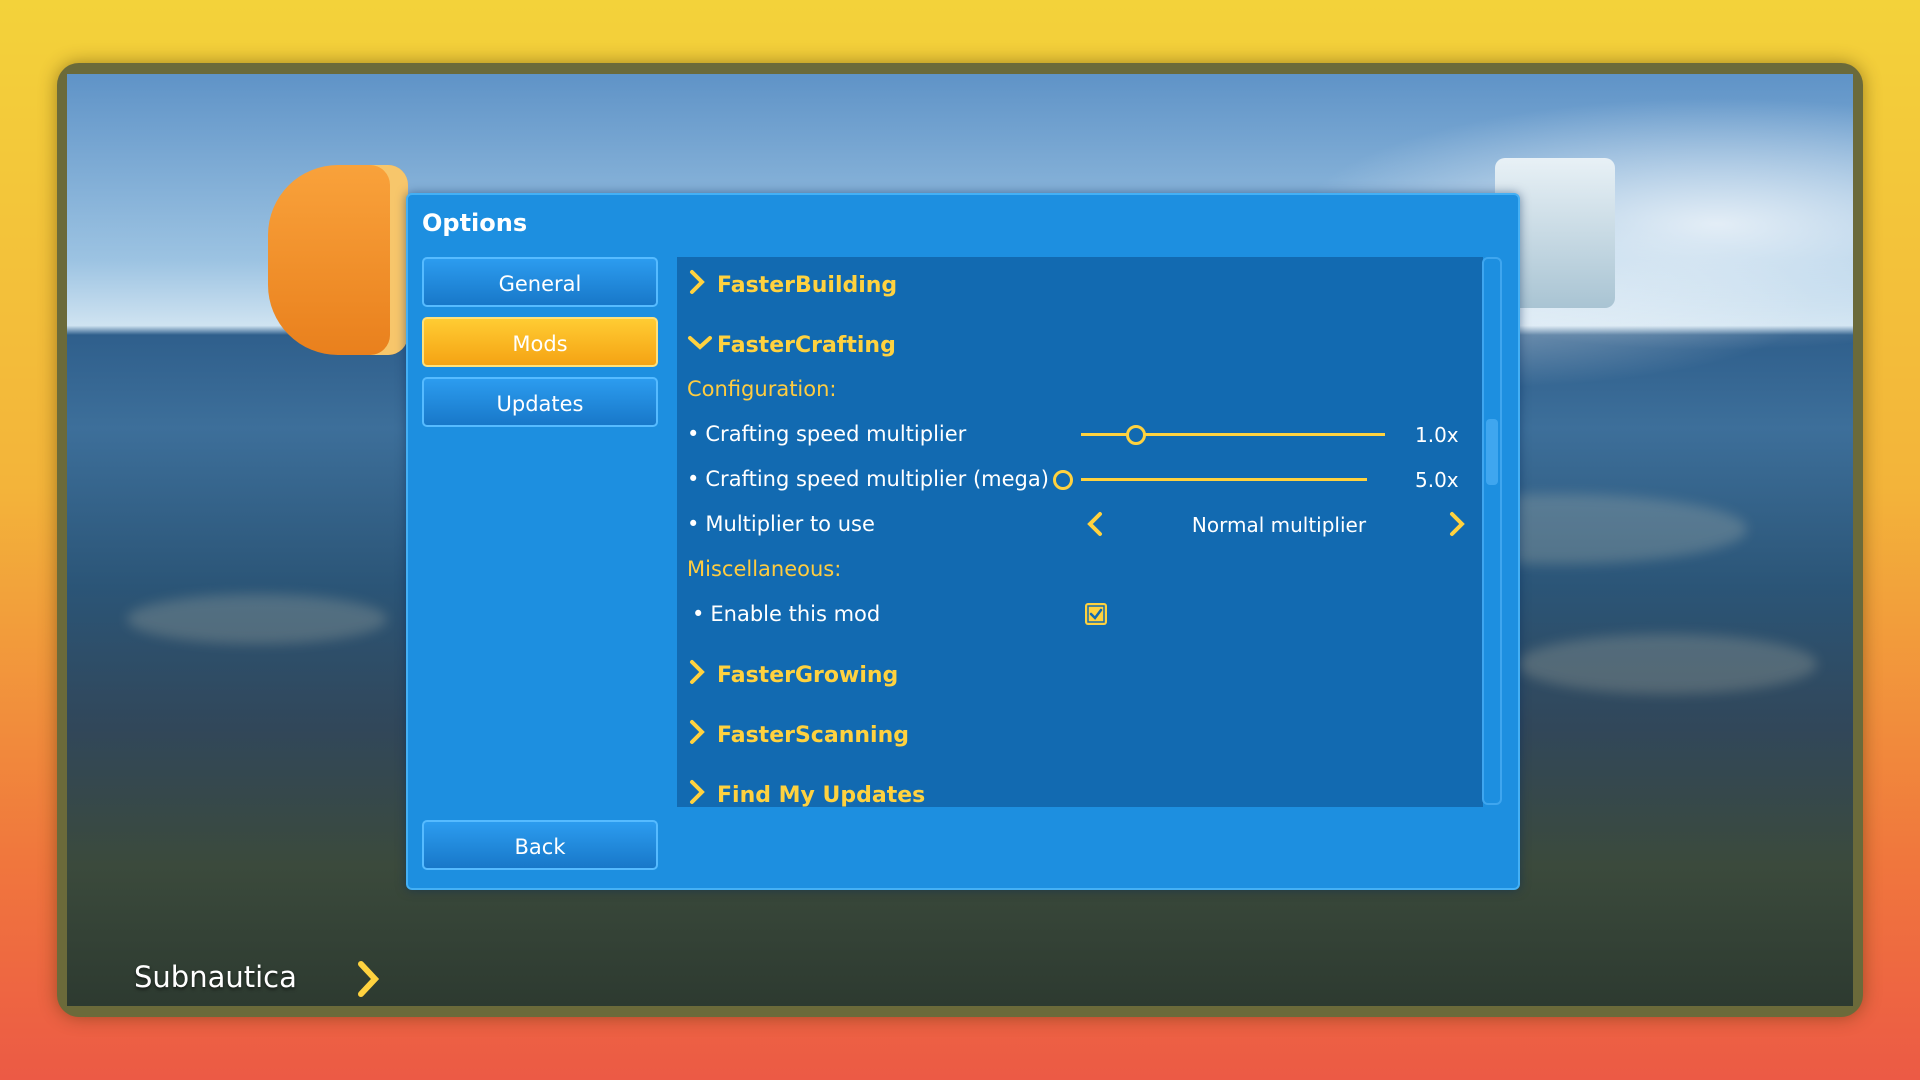 Image resolution: width=1920 pixels, height=1080 pixels. I want to click on setting-multiplier-to-use: • Multiplier to use, so click(781, 524).